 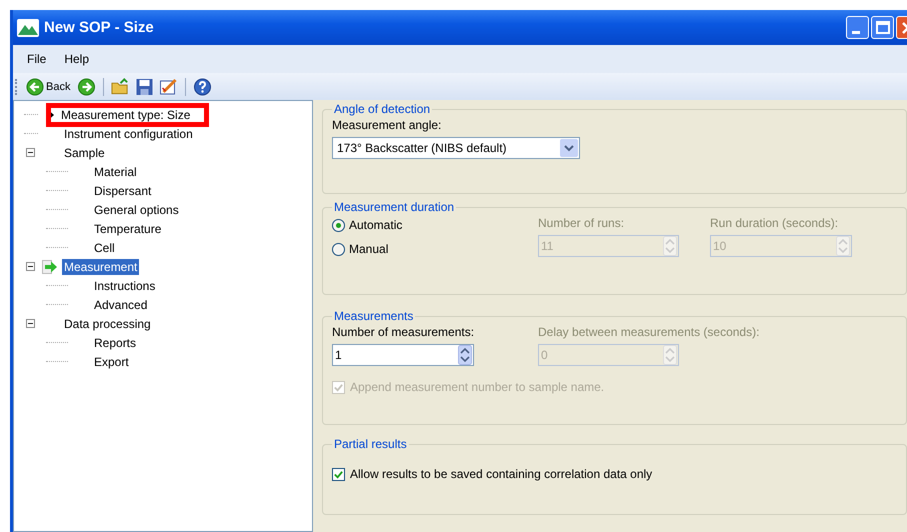 What do you see at coordinates (111, 362) in the screenshot?
I see `tree-item: Export` at bounding box center [111, 362].